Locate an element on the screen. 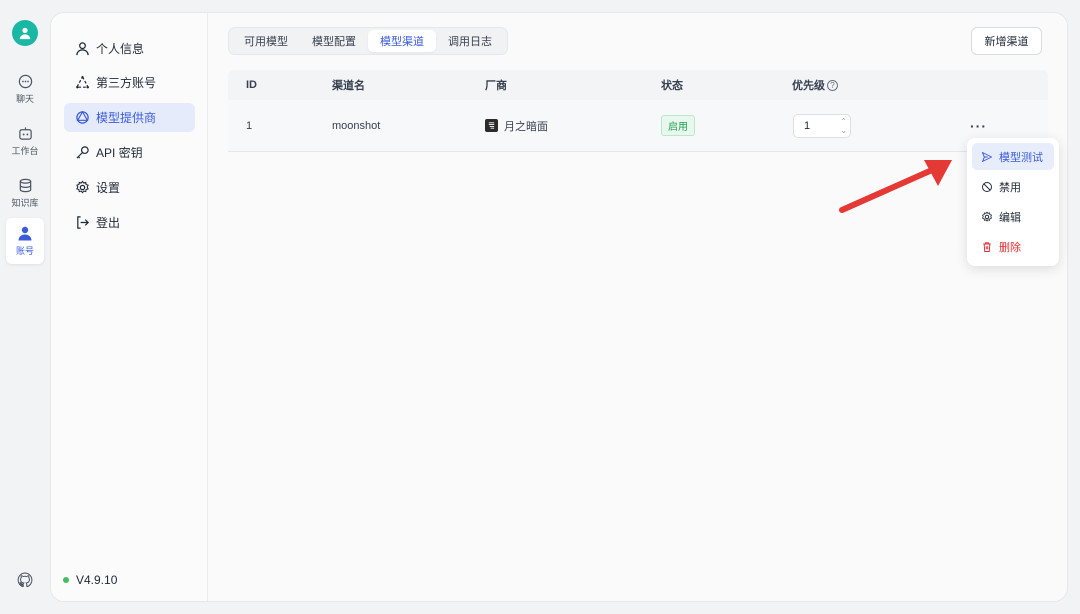 The width and height of the screenshot is (1080, 614). table-row: 1 moonshot 月之暗面 启用 1 ⌃ ⌄ ··· is located at coordinates (638, 126).